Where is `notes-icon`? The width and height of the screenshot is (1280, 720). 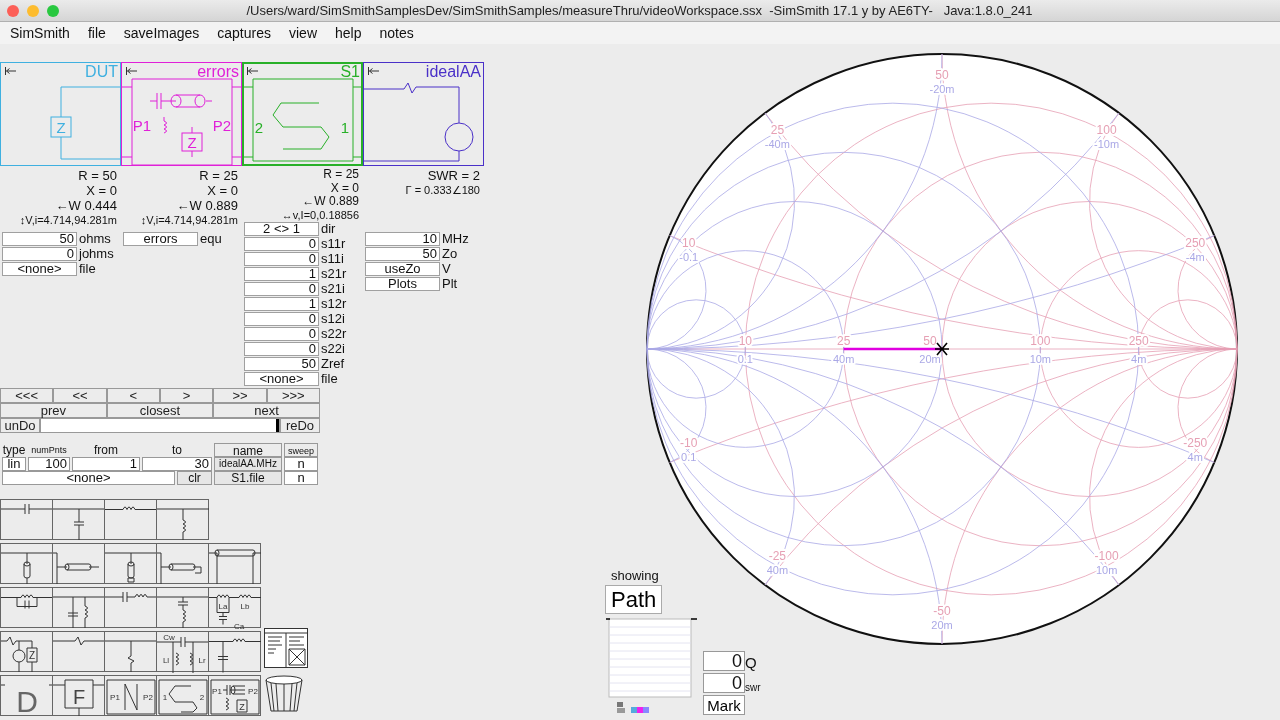 notes-icon is located at coordinates (286, 648).